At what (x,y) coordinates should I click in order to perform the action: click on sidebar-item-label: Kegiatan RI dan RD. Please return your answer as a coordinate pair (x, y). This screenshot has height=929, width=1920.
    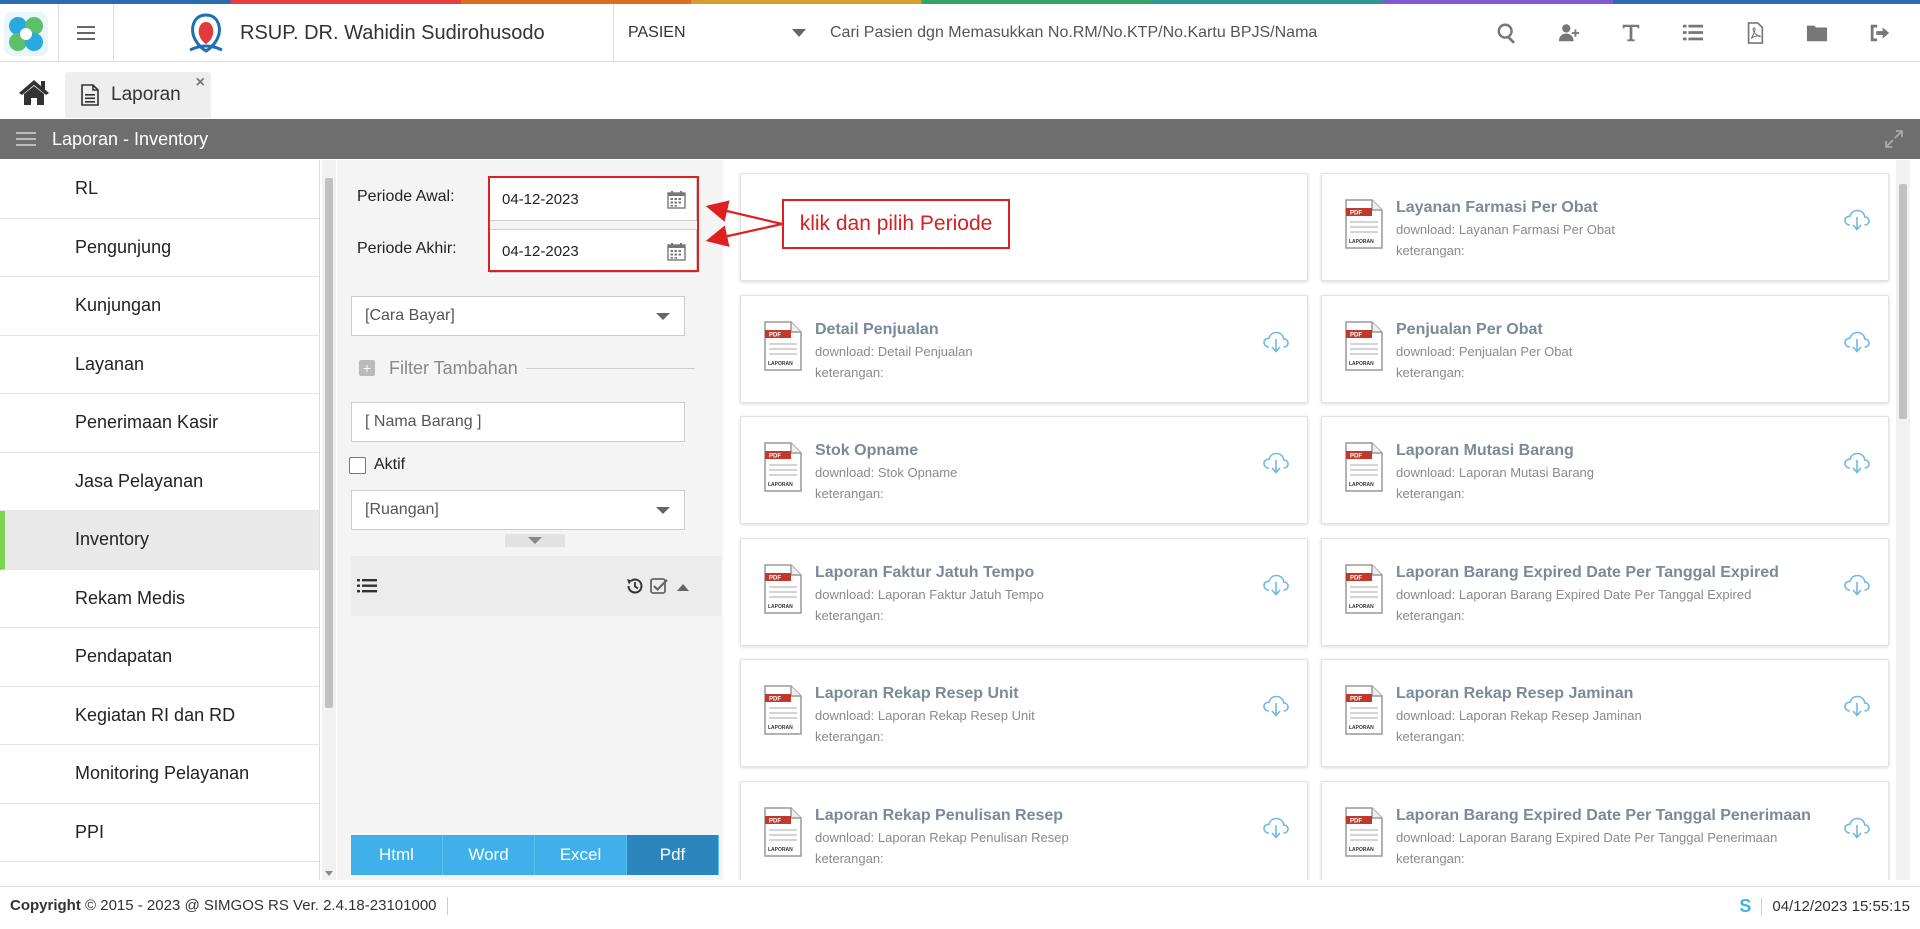
    Looking at the image, I should click on (155, 714).